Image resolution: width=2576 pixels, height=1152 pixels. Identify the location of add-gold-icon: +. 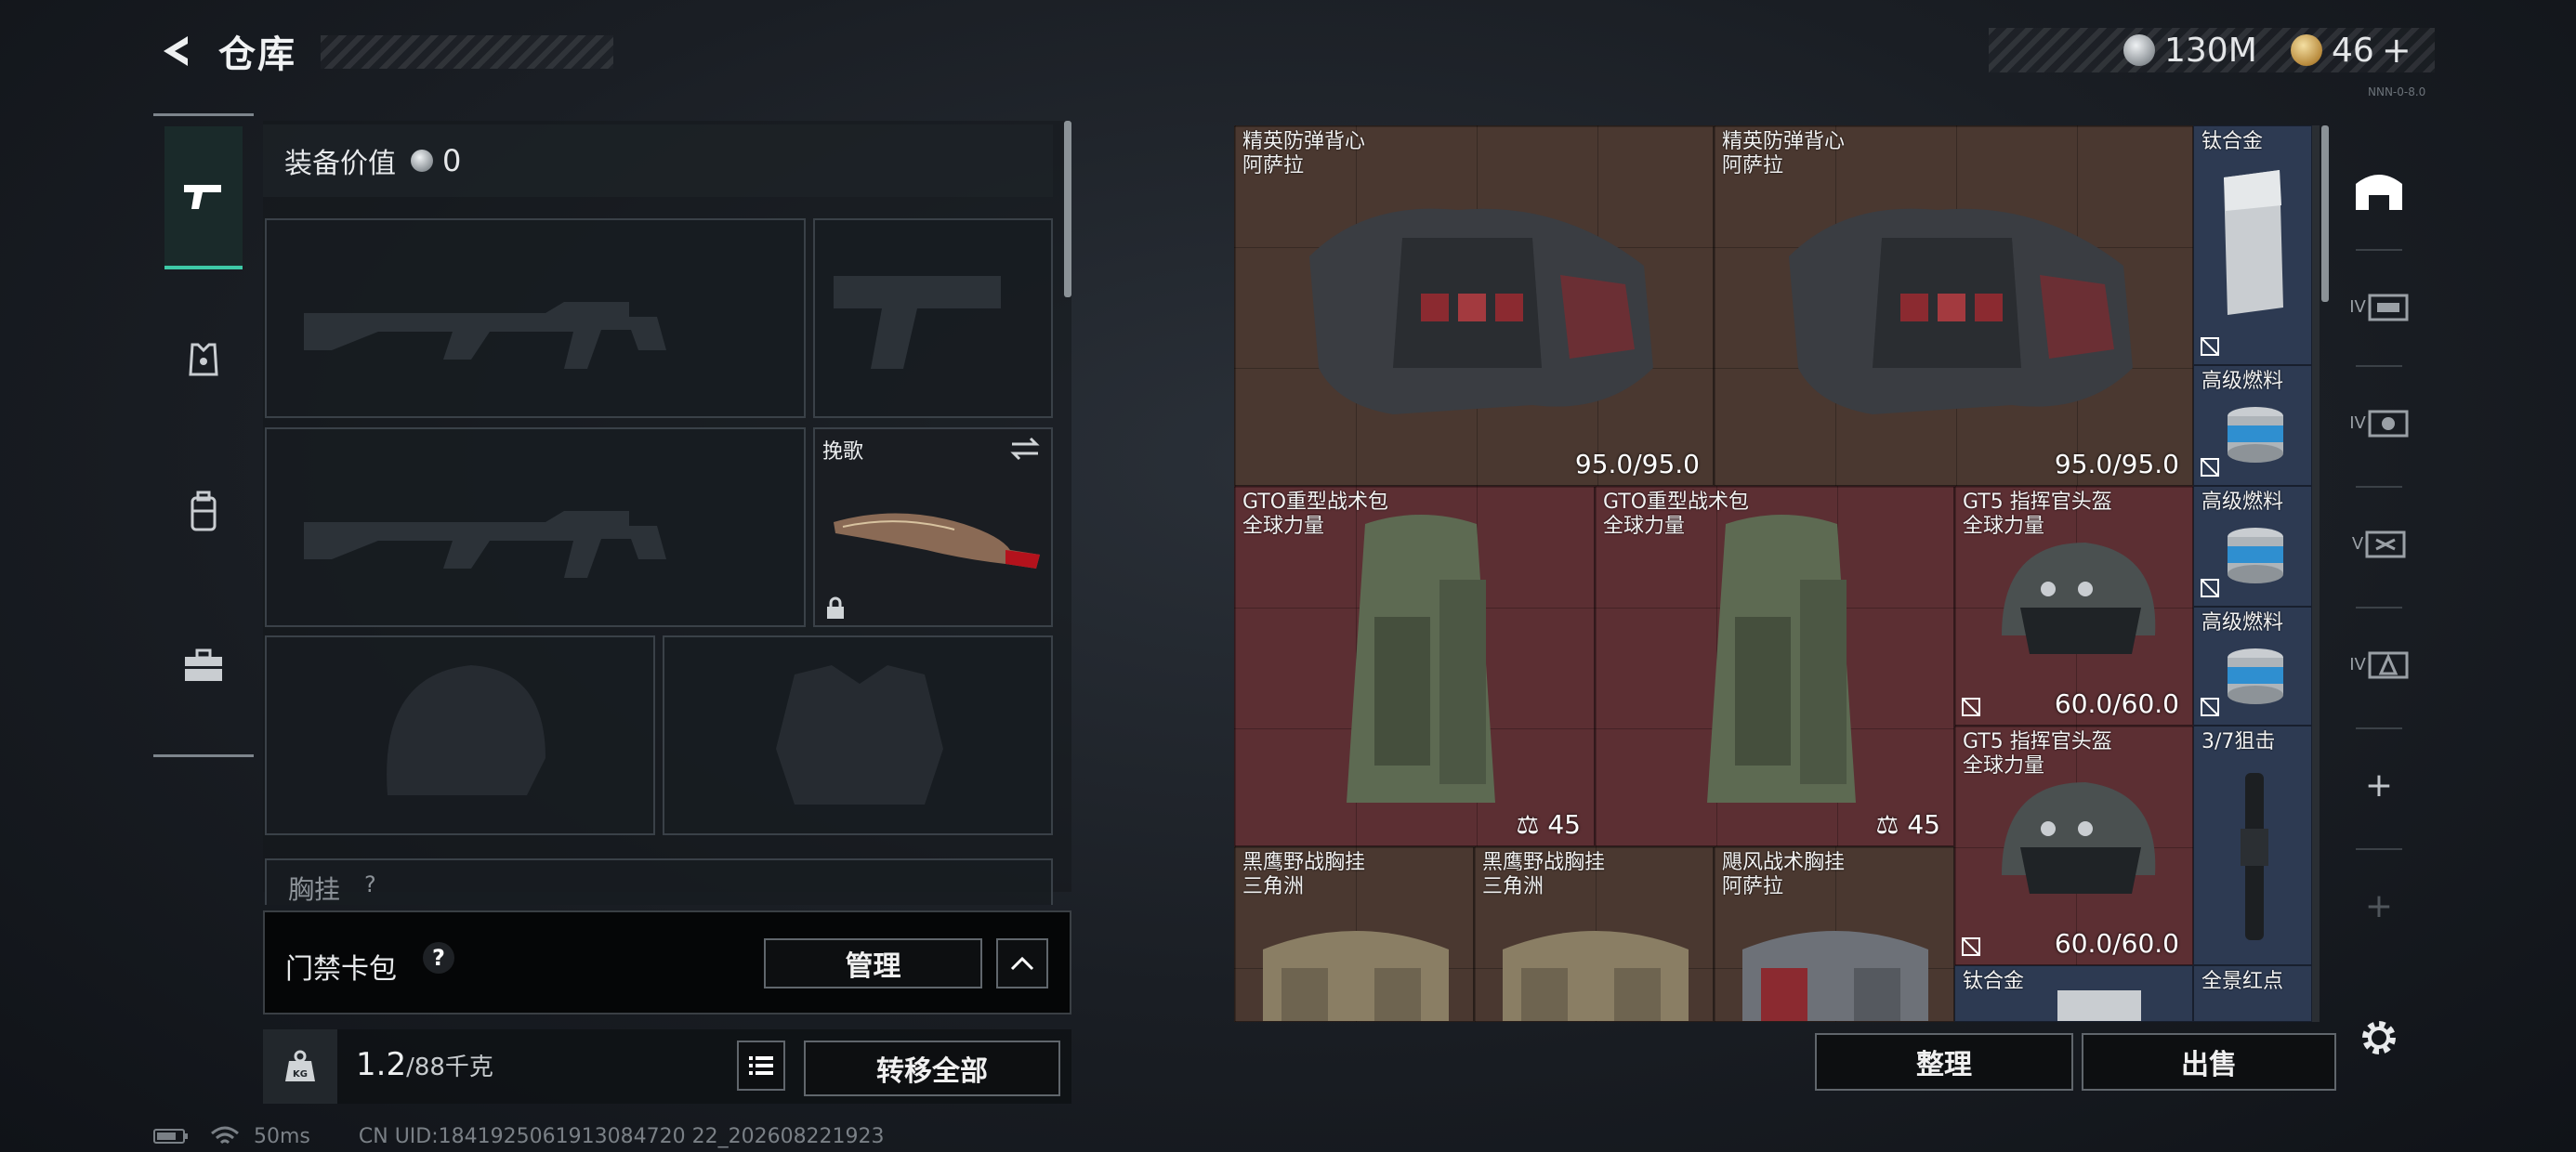
(2397, 50).